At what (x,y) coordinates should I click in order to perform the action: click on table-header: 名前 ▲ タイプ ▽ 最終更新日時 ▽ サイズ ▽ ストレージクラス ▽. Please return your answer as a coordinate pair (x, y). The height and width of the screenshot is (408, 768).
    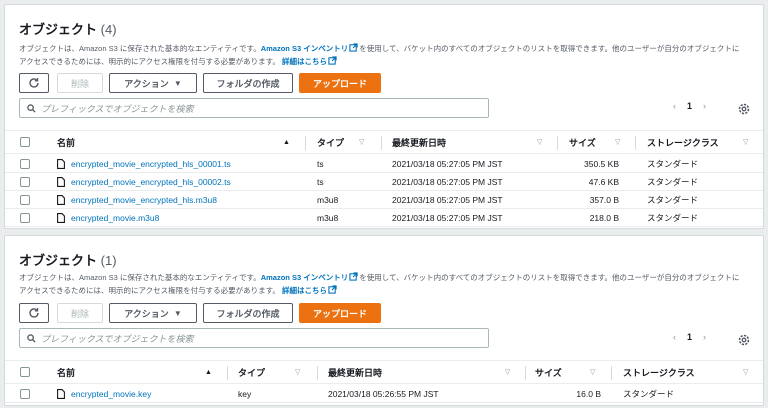
    Looking at the image, I should click on (384, 372).